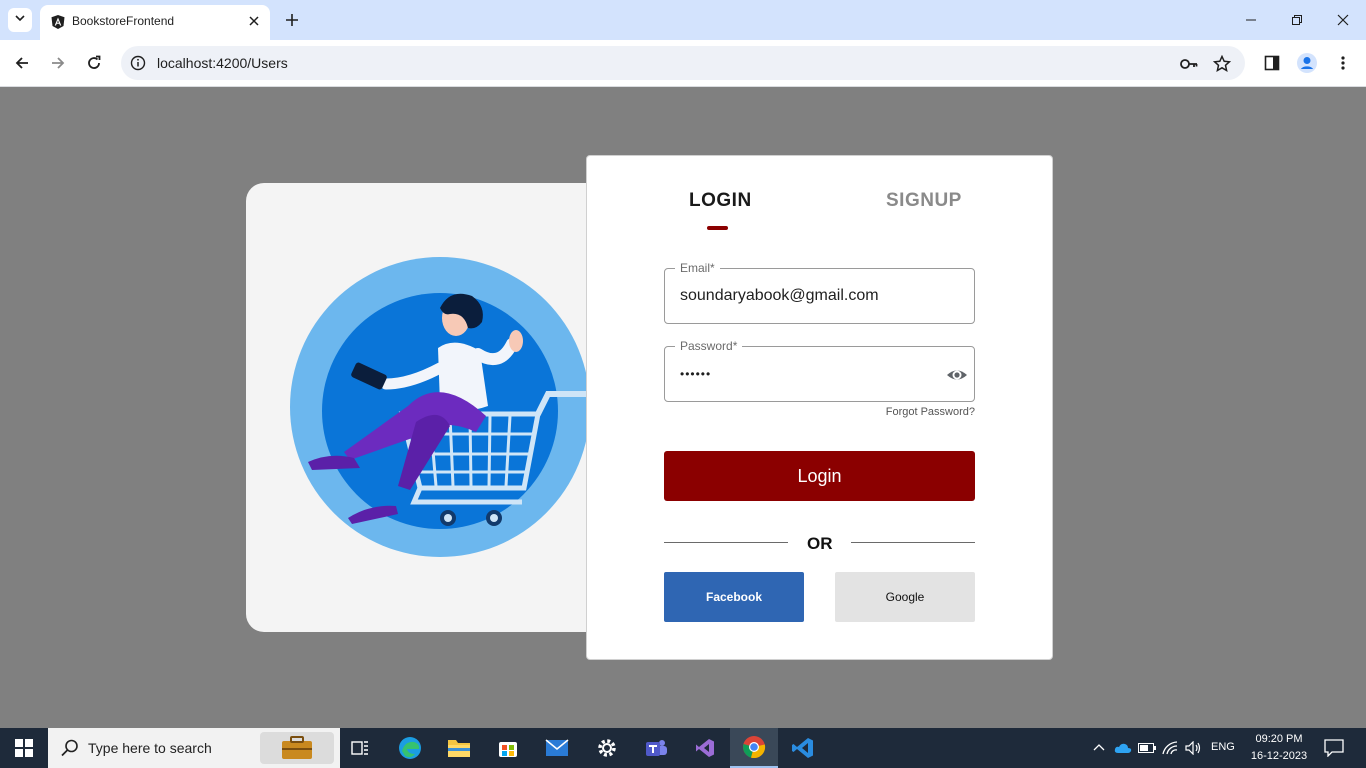 Image resolution: width=1366 pixels, height=768 pixels. What do you see at coordinates (58, 63) in the screenshot?
I see `arrow-right-icon` at bounding box center [58, 63].